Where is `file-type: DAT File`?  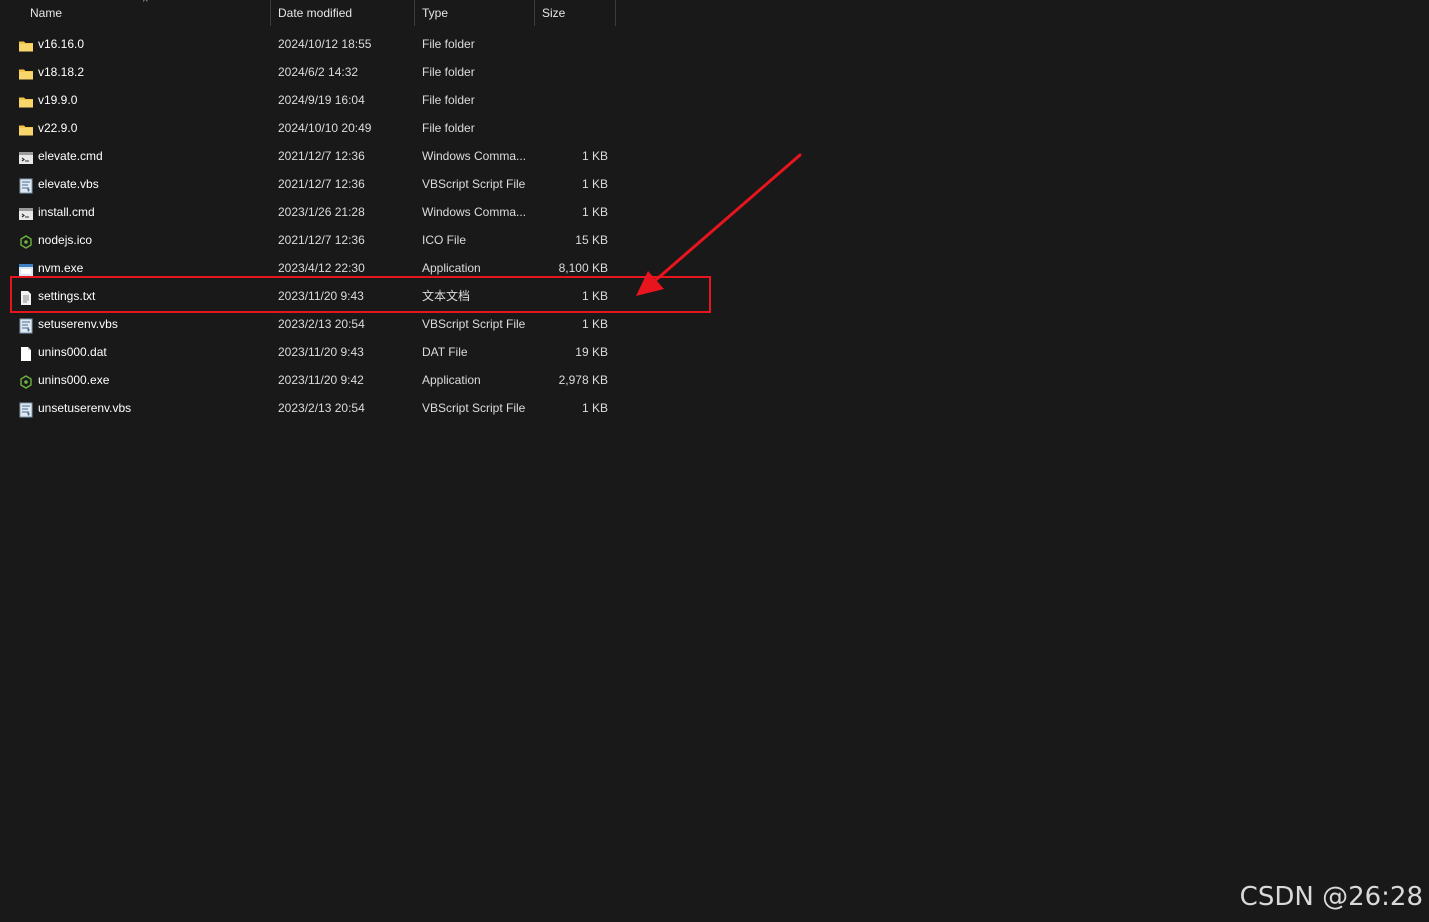
file-type: DAT File is located at coordinates (445, 352).